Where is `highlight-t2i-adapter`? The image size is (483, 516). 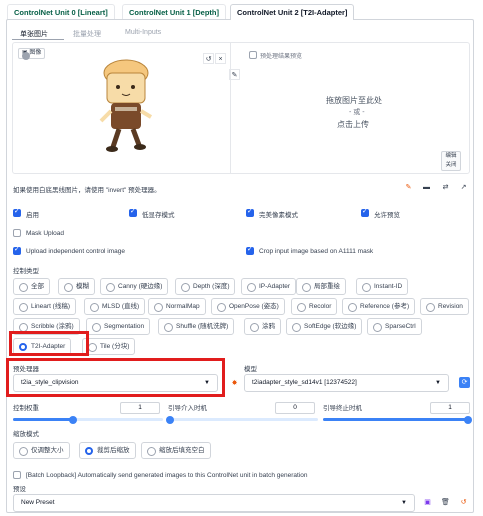 highlight-t2i-adapter is located at coordinates (49, 343).